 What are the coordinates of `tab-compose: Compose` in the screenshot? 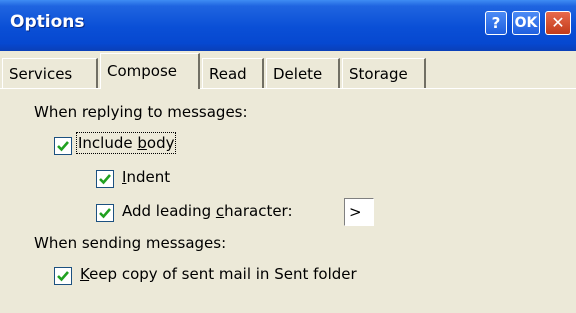 It's located at (150, 71).